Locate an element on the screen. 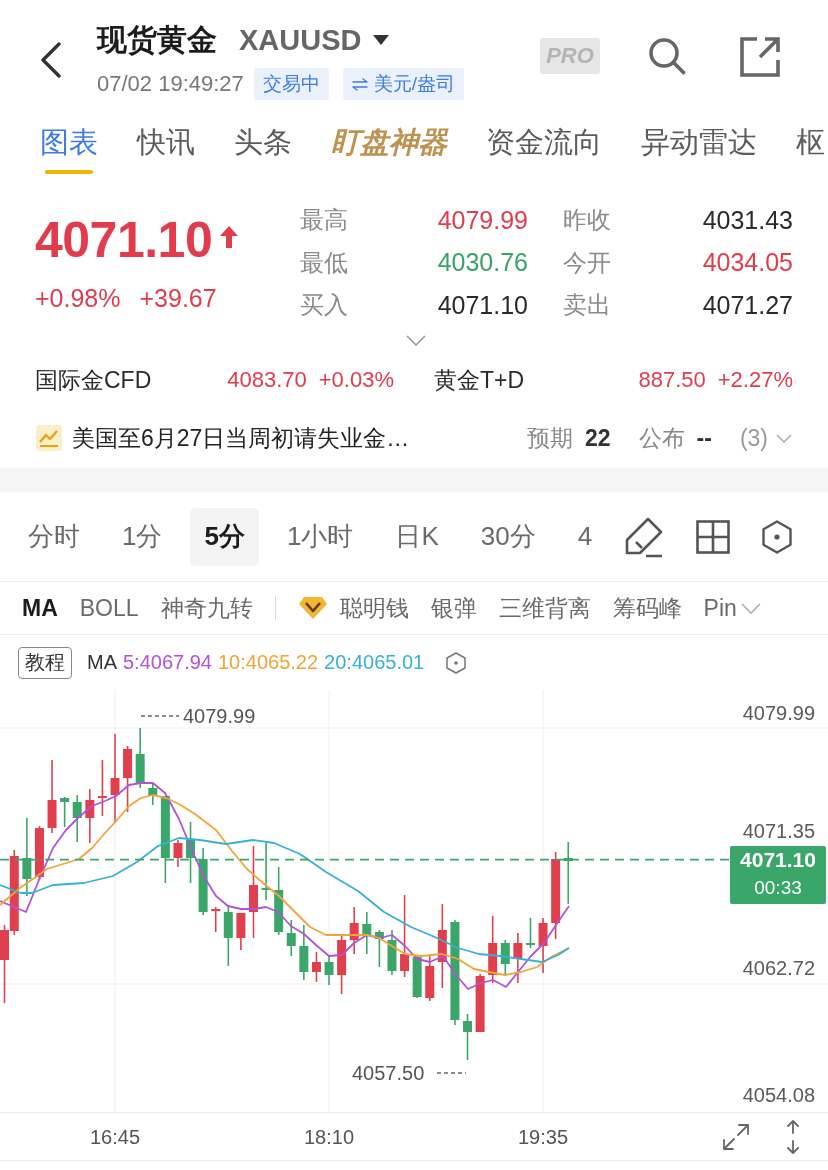 The width and height of the screenshot is (828, 1170). expand-chevron-icon is located at coordinates (416, 340).